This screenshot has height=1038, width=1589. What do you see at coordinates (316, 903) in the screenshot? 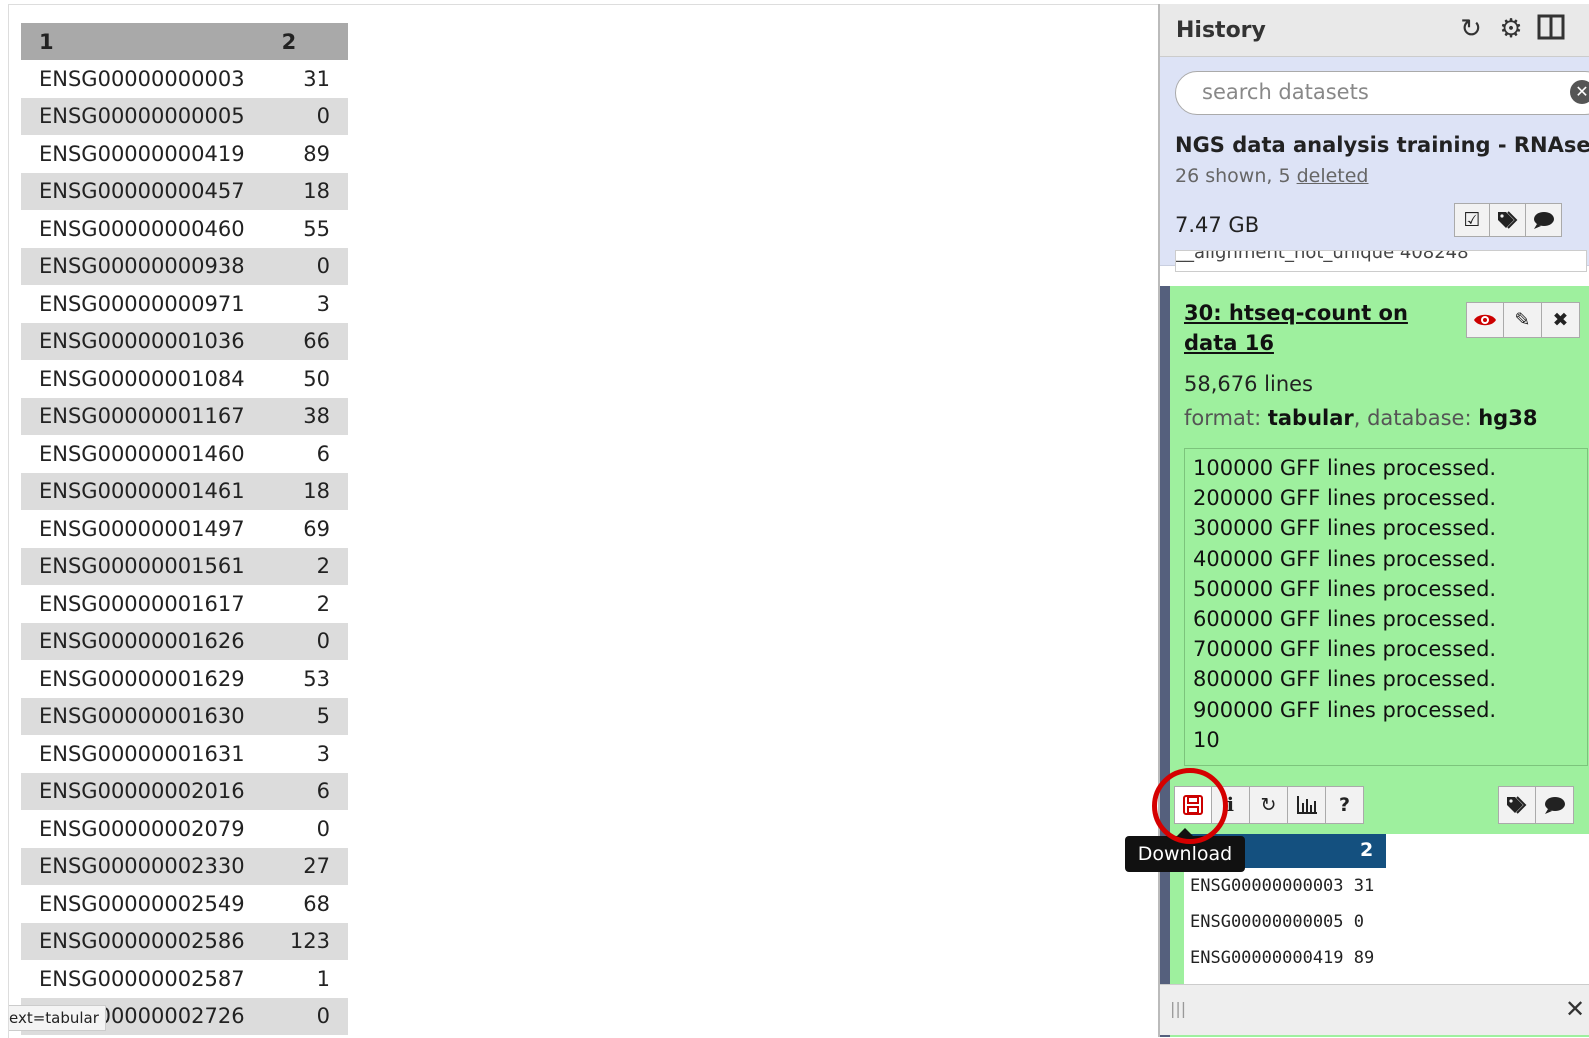
I see `count-cell: 68` at bounding box center [316, 903].